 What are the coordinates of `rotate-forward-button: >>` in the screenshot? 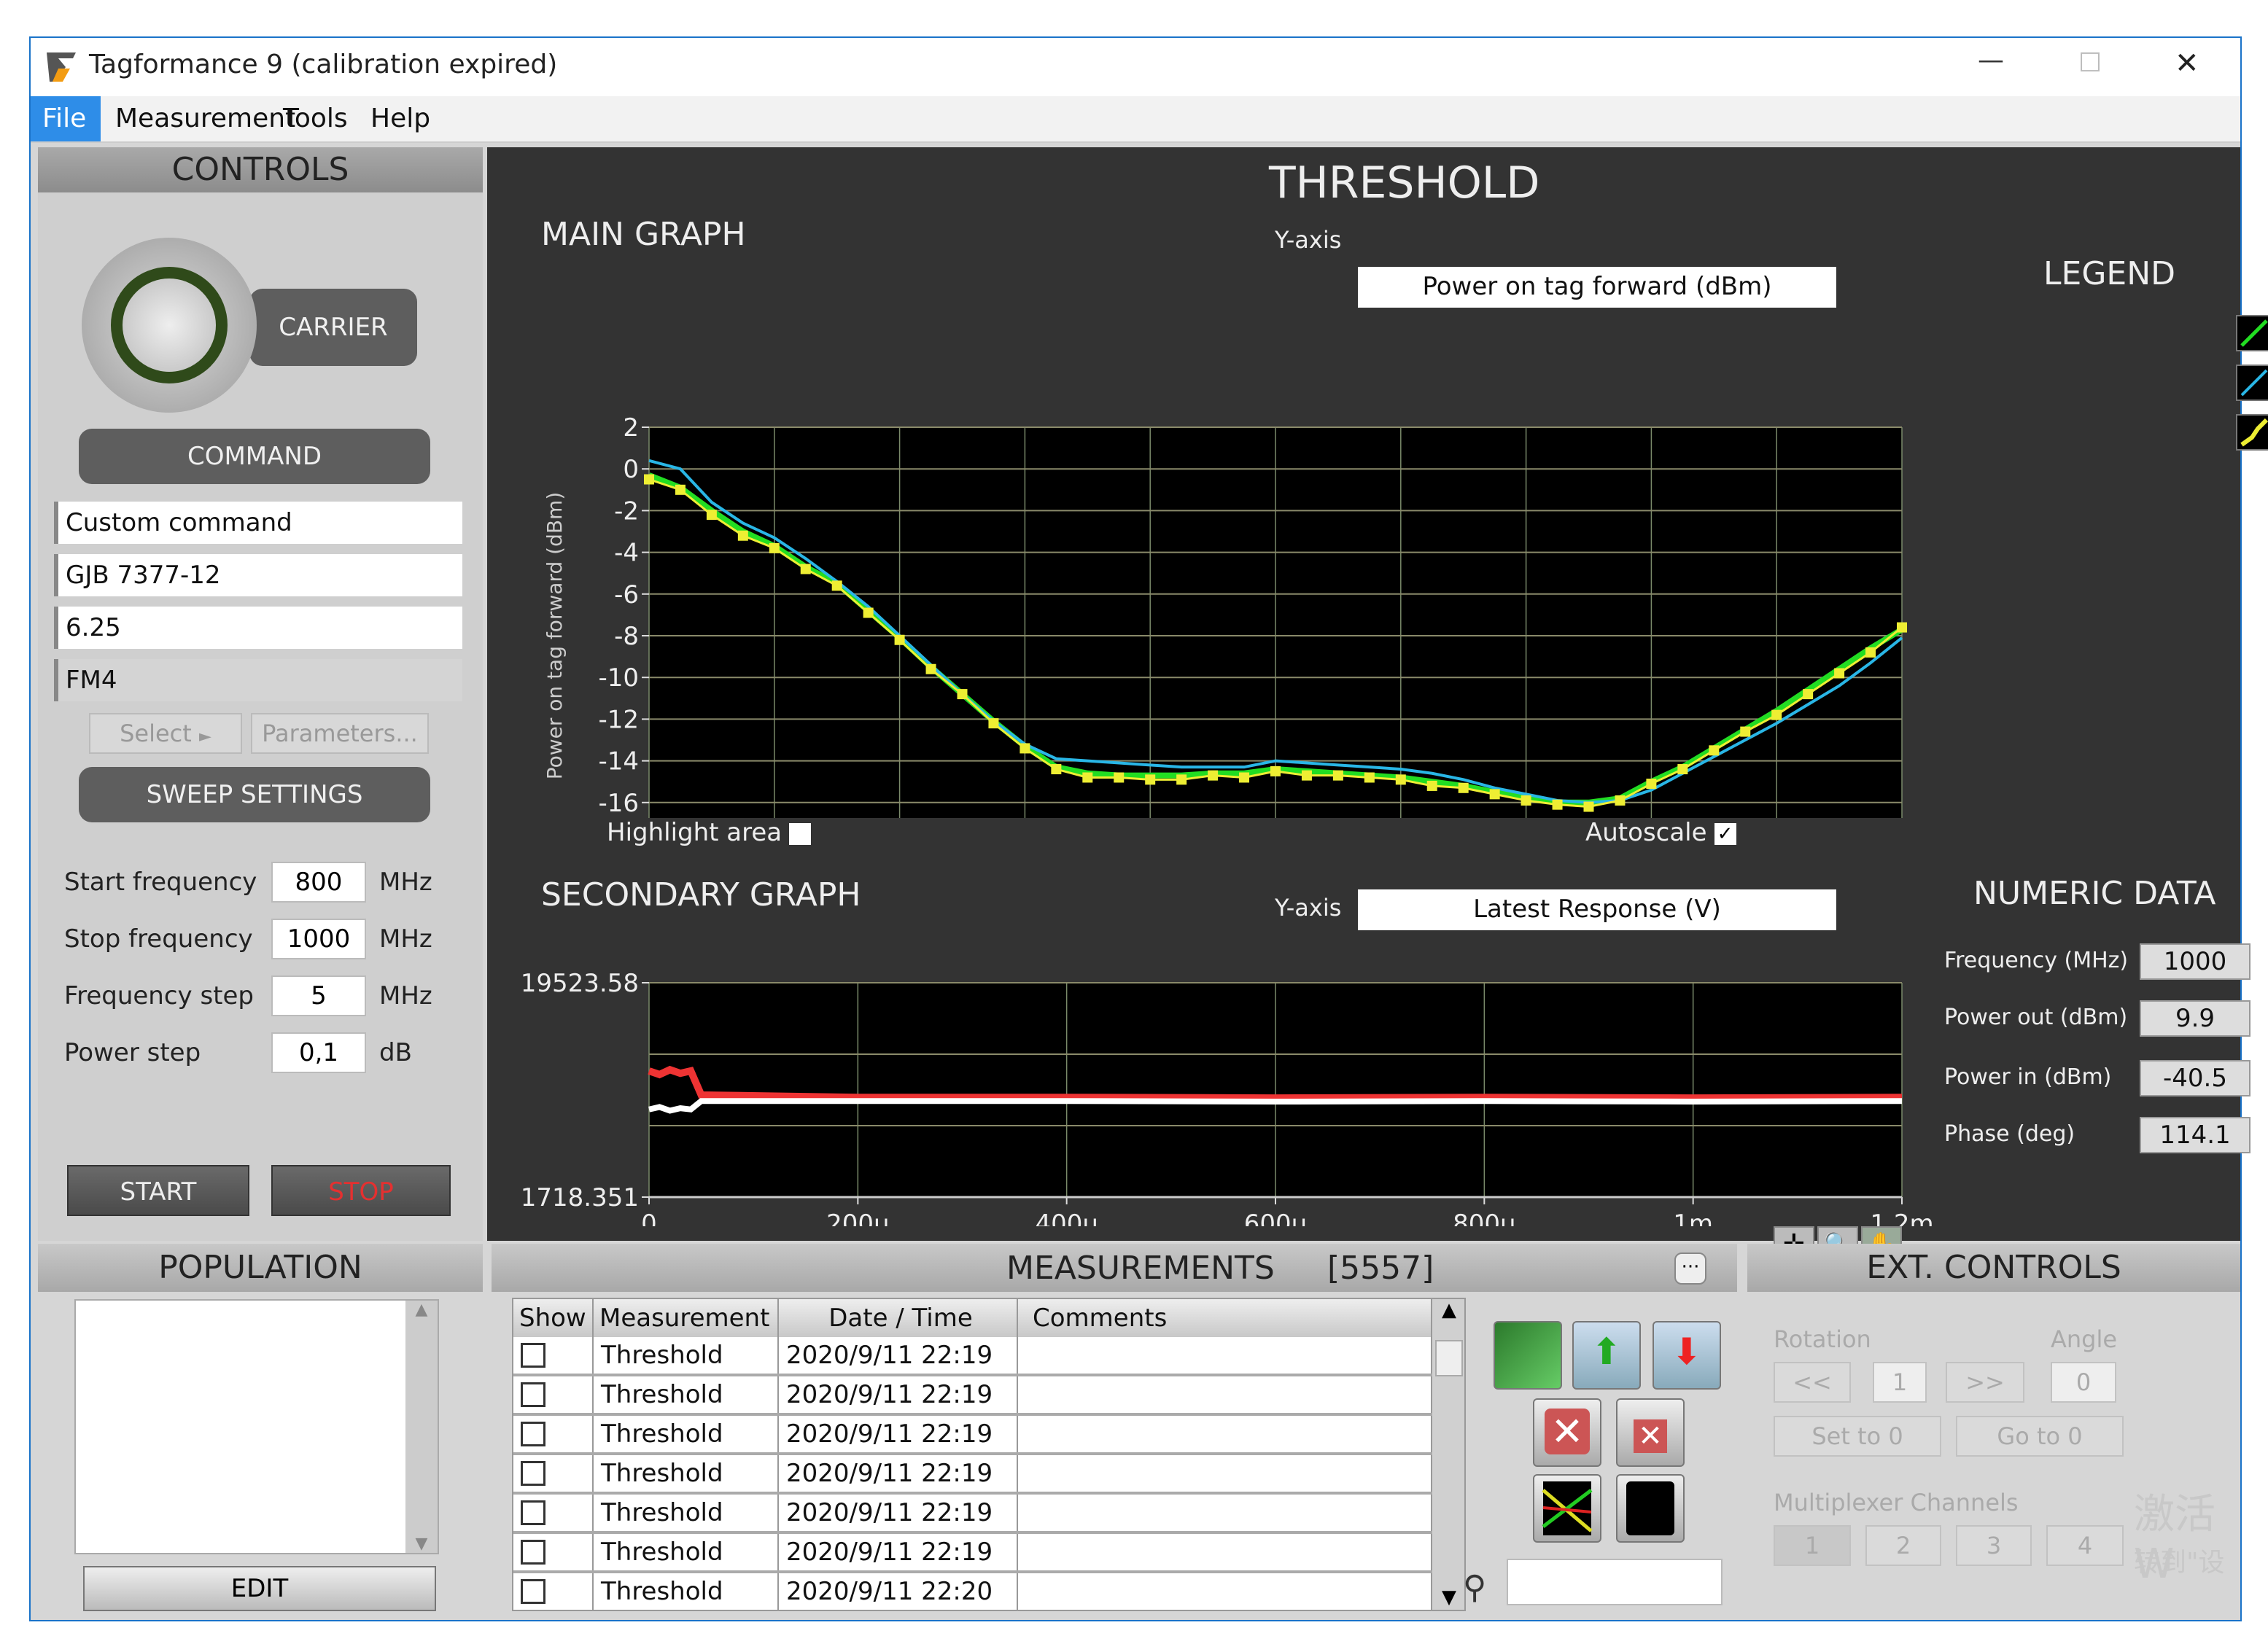 It's located at (1985, 1382).